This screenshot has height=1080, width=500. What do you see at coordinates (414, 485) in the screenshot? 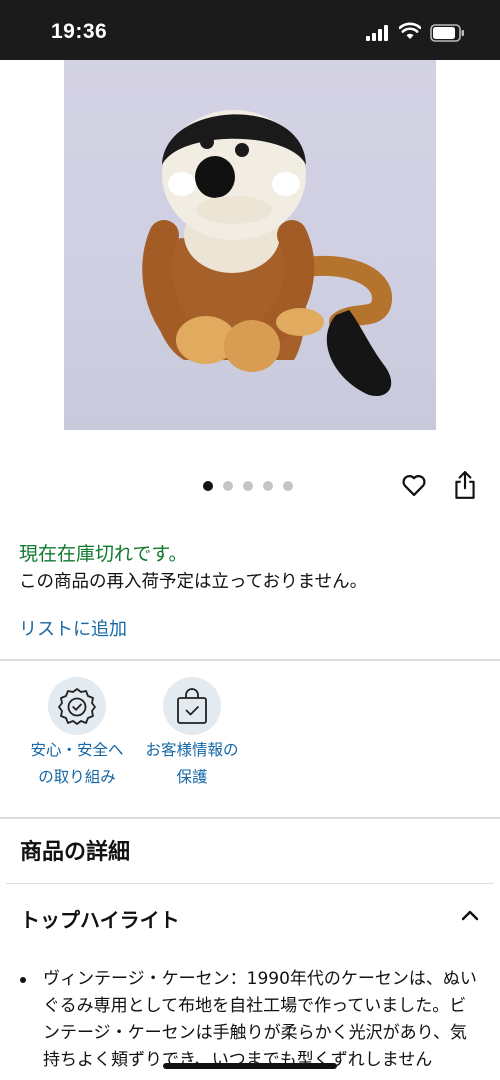
I see `heart-icon` at bounding box center [414, 485].